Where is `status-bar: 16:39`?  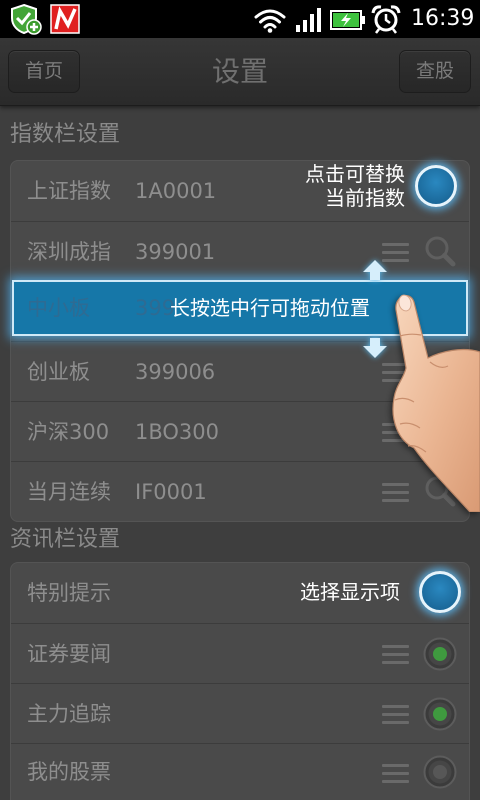
status-bar: 16:39 is located at coordinates (240, 19).